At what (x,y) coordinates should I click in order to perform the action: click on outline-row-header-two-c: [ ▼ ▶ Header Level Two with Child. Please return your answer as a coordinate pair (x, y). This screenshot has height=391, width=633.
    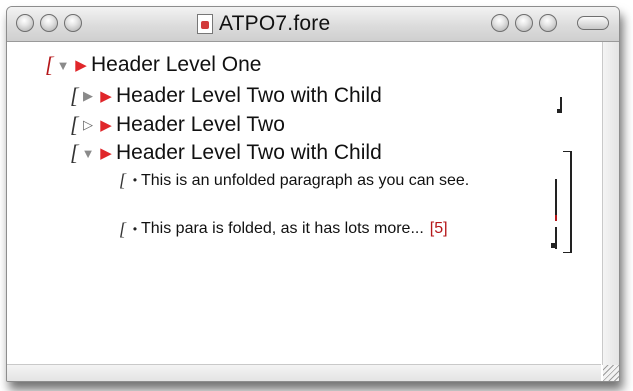
    Looking at the image, I should click on (226, 153).